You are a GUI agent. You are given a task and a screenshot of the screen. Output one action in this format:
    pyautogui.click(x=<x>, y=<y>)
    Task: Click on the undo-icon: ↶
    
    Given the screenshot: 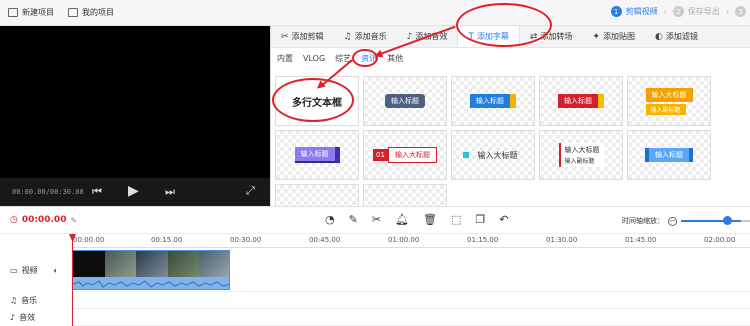 What is the action you would take?
    pyautogui.click(x=503, y=219)
    